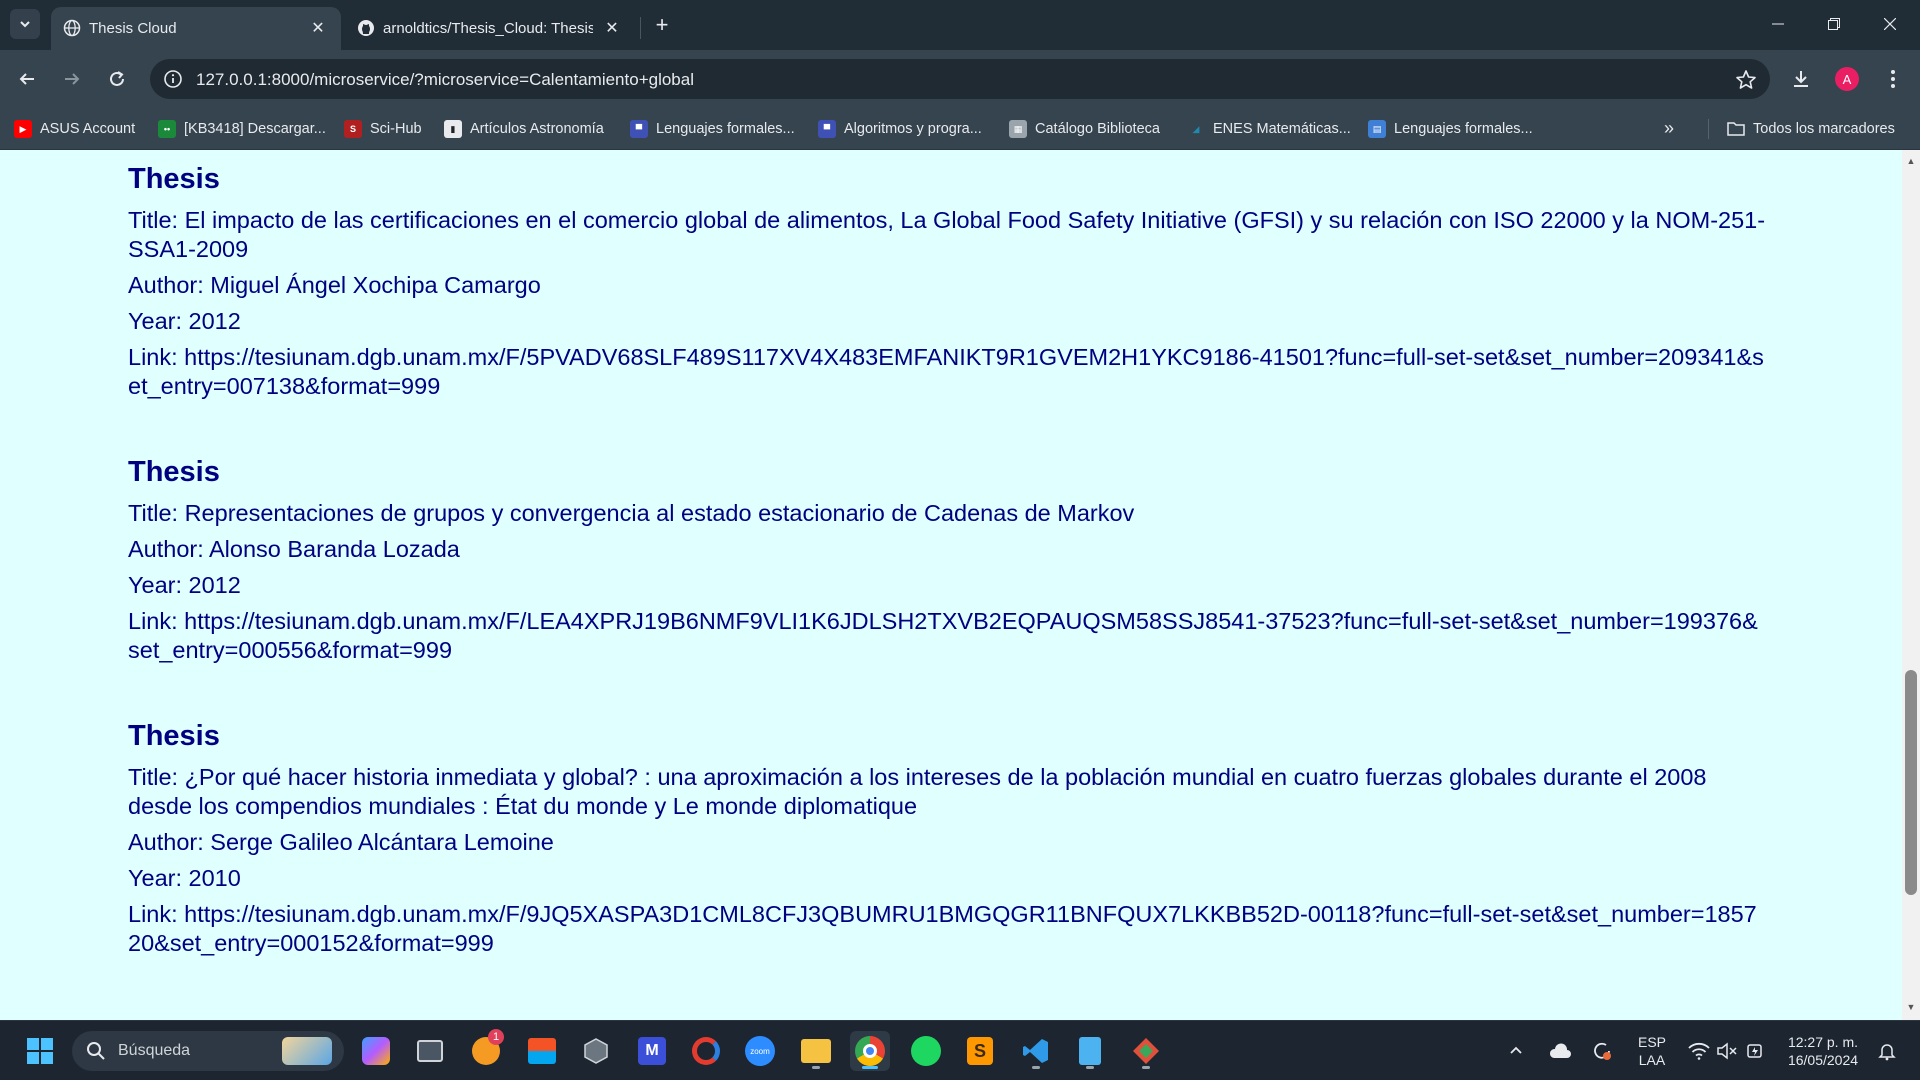 This screenshot has width=1920, height=1080. I want to click on tab-thesis-cloud: Thesis Cloud ✕, so click(196, 28).